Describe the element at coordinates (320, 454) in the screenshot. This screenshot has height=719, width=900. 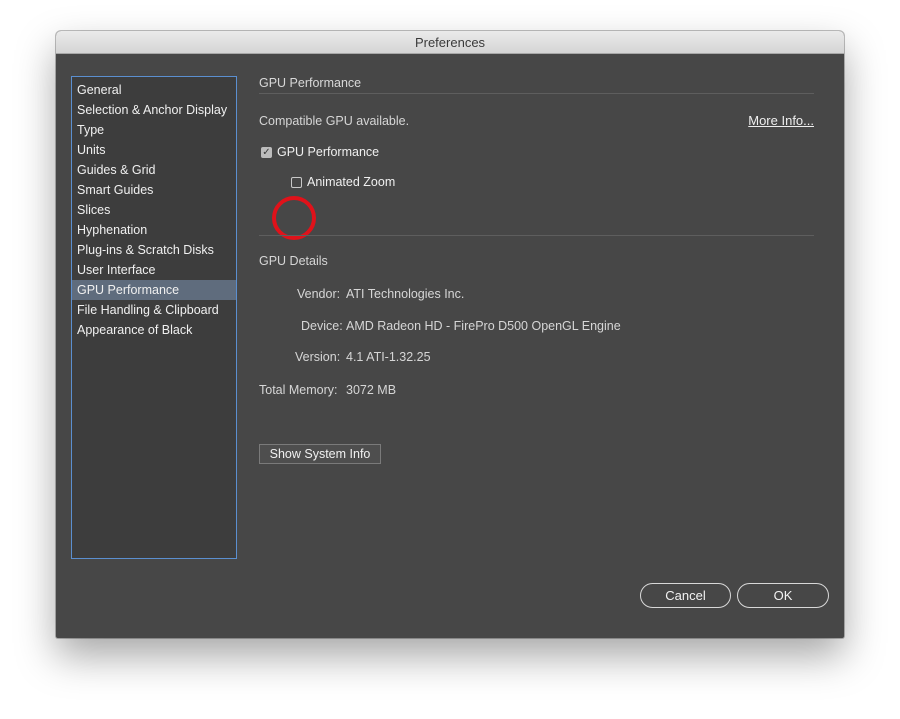
I see `show-system-info-button: Show System Info` at that location.